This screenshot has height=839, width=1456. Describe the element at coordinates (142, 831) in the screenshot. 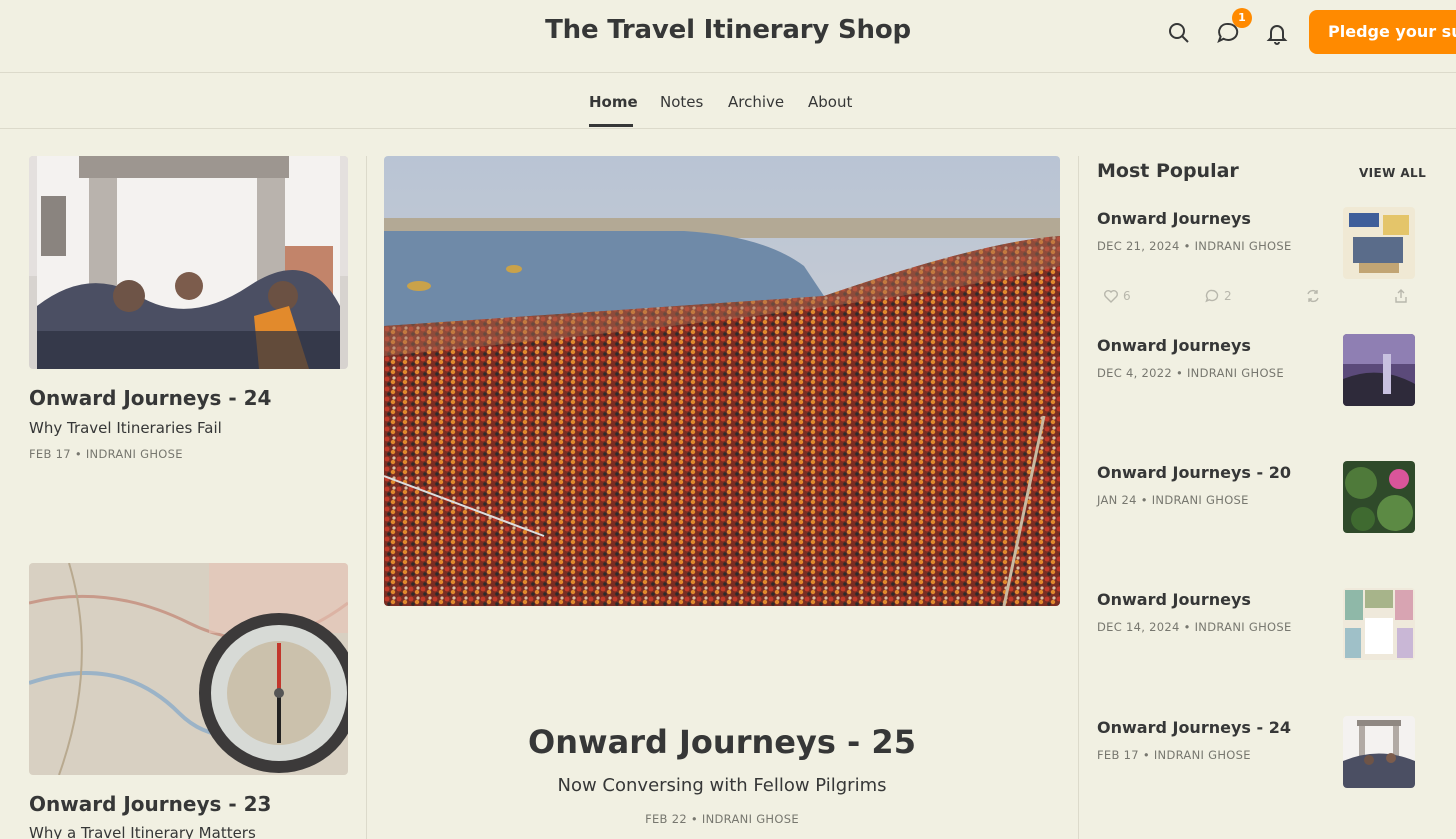

I see `post-subtitle: Why a Travel Itinerary Matters` at that location.